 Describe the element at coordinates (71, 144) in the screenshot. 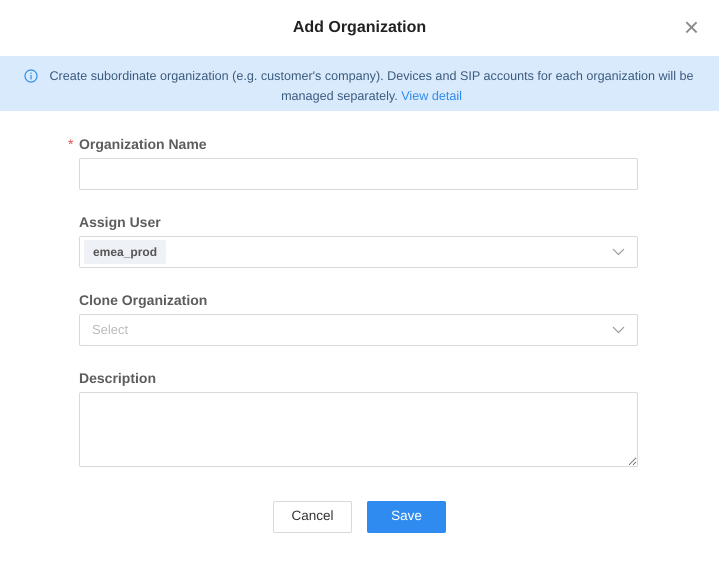

I see `required-asterisk: *` at that location.